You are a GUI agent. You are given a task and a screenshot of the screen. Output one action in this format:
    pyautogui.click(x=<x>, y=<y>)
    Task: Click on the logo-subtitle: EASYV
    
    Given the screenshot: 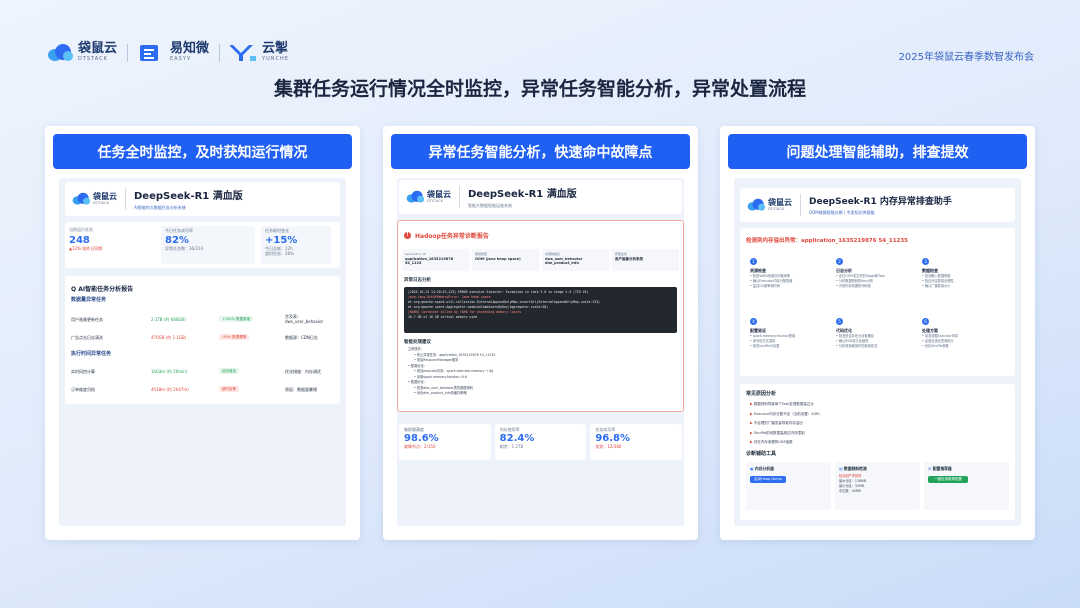 What is the action you would take?
    pyautogui.click(x=181, y=59)
    